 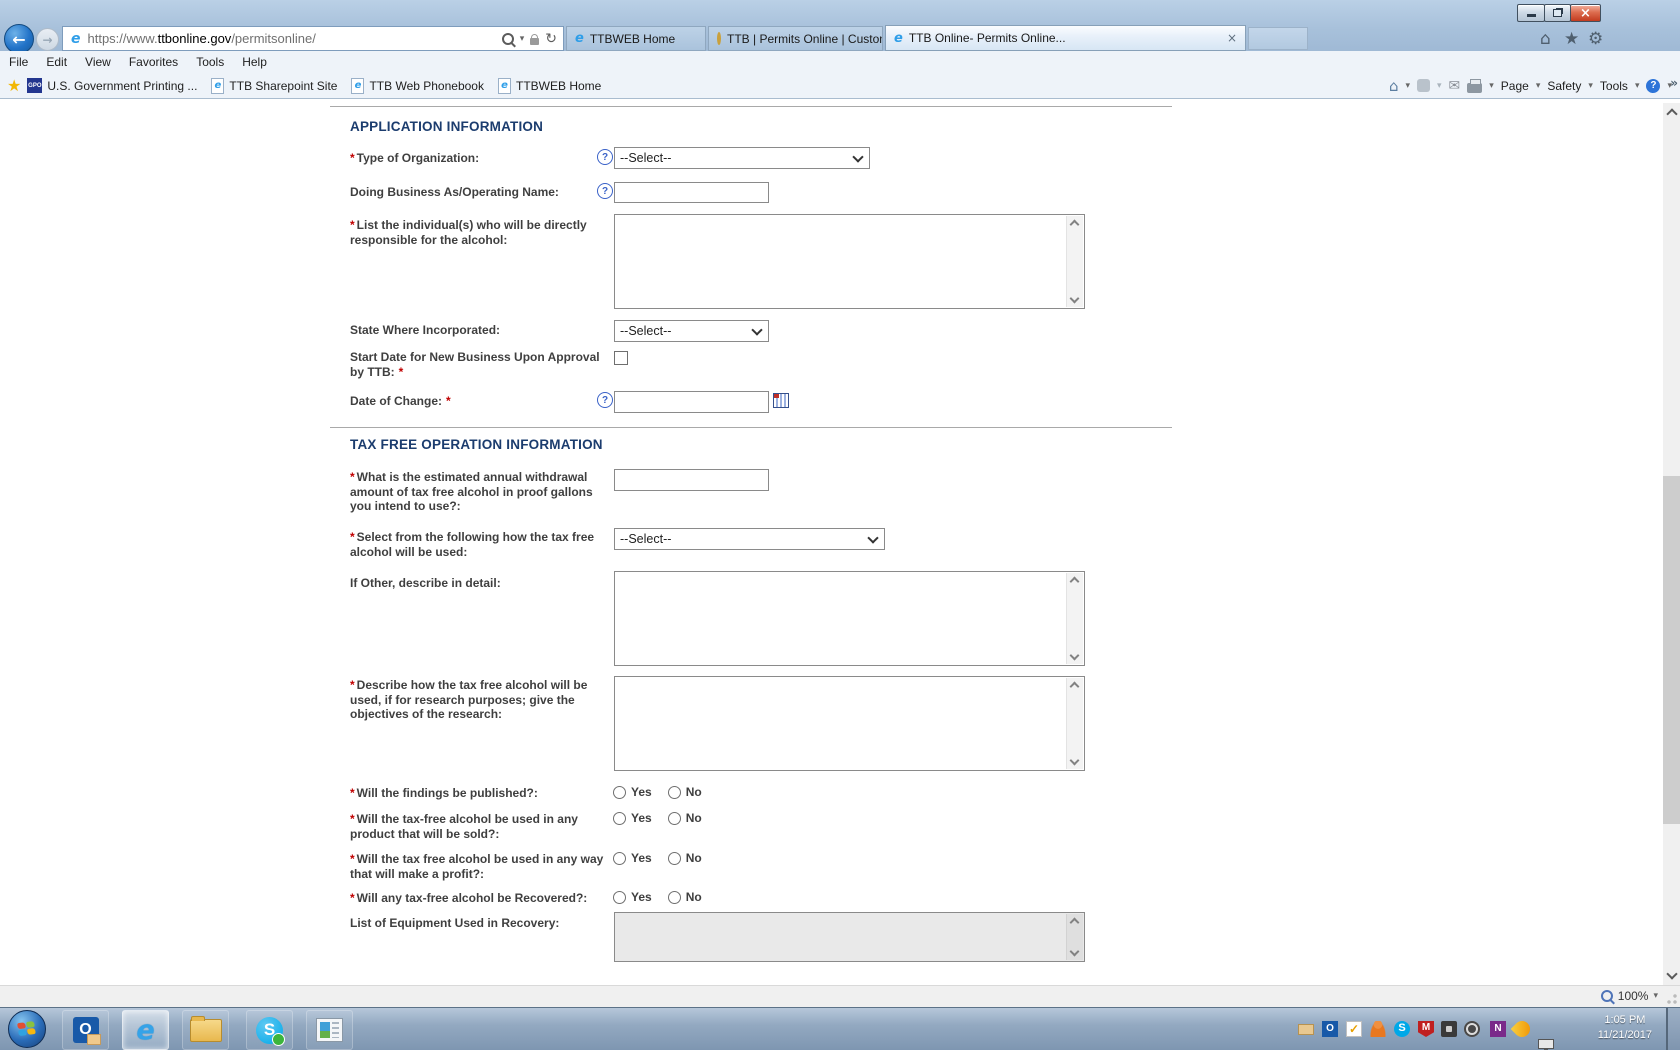 I want to click on alcohol-recovered-yes-radio, so click(x=619, y=897).